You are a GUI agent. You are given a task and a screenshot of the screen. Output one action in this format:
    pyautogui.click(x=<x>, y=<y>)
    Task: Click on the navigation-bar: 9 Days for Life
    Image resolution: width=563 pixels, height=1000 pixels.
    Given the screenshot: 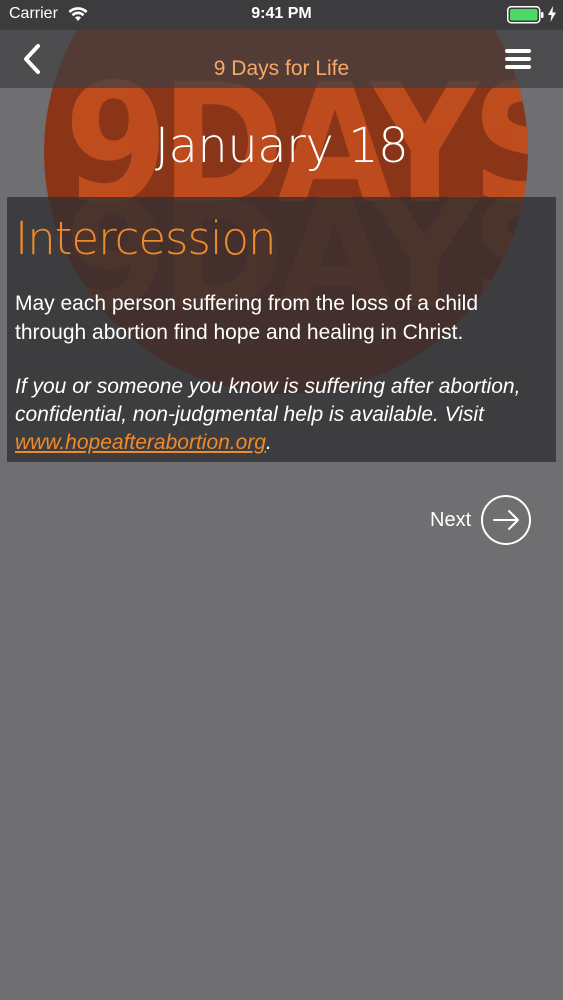 What is the action you would take?
    pyautogui.click(x=281, y=59)
    